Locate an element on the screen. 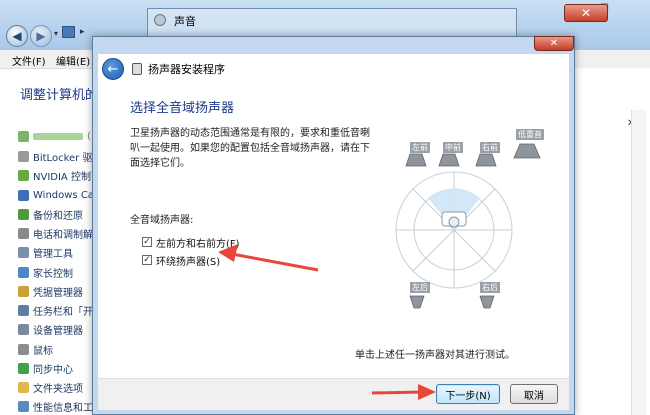 The image size is (650, 415). arrow-to-checkbox-icon is located at coordinates (268, 258).